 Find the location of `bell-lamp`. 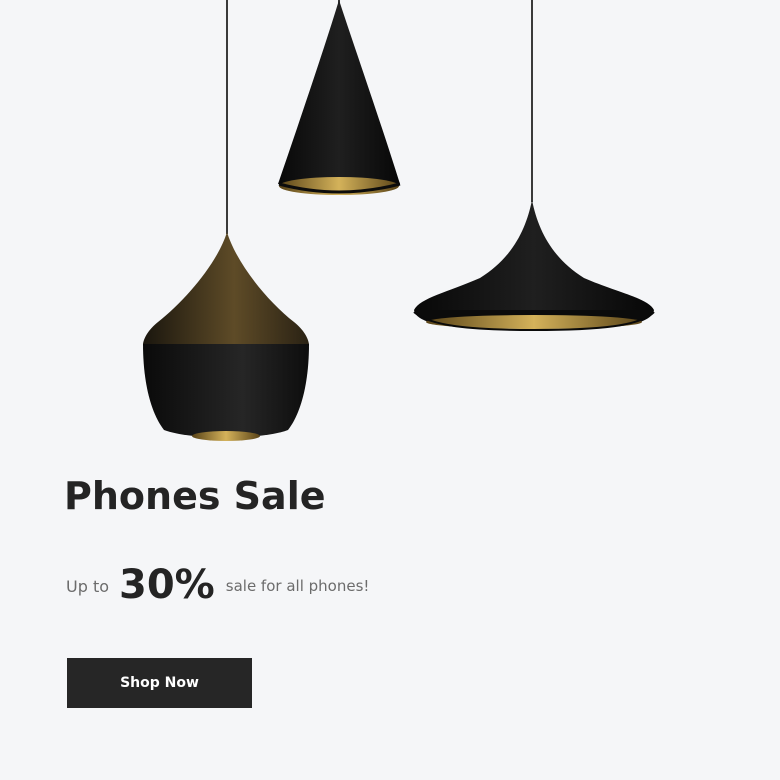

bell-lamp is located at coordinates (226, 336).